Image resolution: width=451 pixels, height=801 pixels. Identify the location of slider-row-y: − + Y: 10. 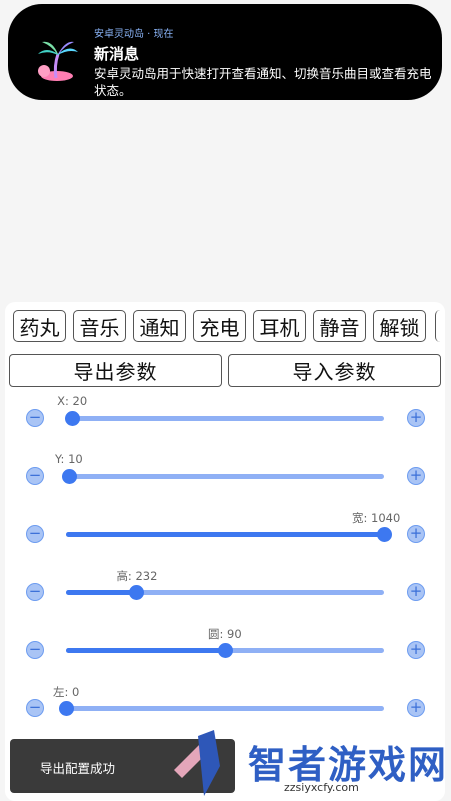
(225, 474).